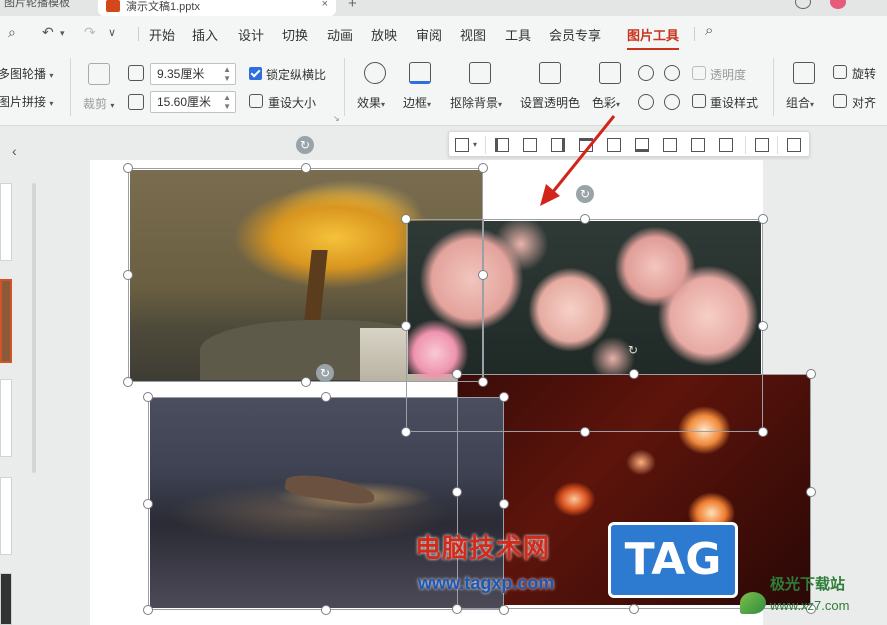 The height and width of the screenshot is (625, 887). I want to click on menu-transition: 切换, so click(295, 34).